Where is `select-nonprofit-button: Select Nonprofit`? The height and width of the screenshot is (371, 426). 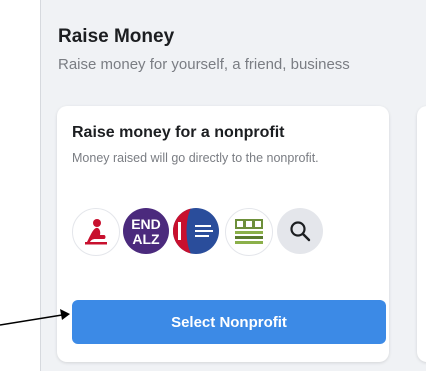
select-nonprofit-button: Select Nonprofit is located at coordinates (229, 322).